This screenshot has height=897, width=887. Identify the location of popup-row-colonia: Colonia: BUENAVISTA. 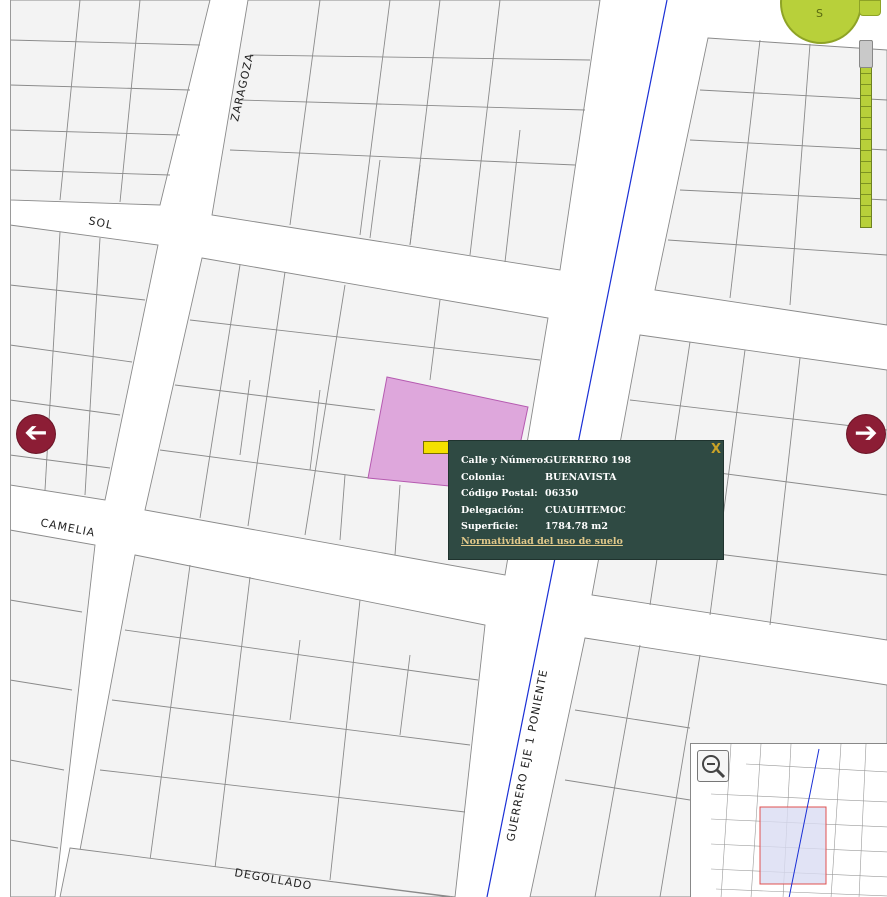
(546, 478).